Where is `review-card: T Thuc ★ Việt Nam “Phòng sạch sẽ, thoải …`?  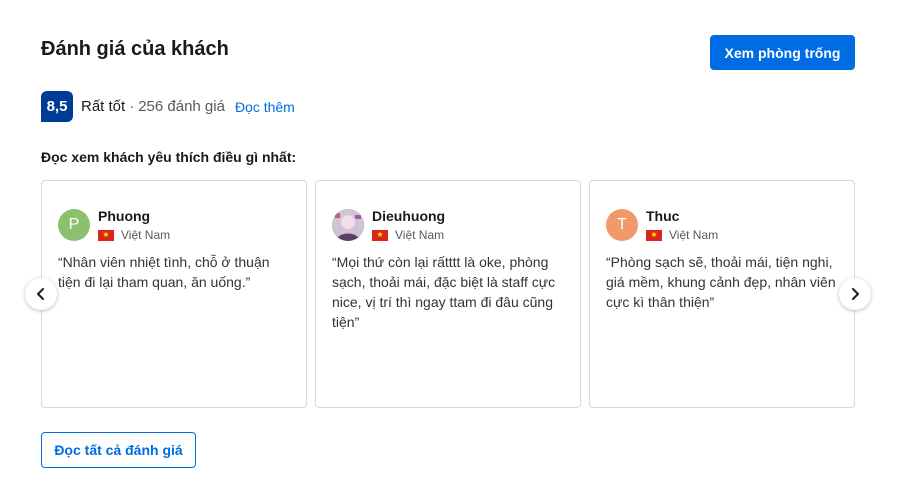
review-card: T Thuc ★ Việt Nam “Phòng sạch sẽ, thoải … is located at coordinates (722, 294).